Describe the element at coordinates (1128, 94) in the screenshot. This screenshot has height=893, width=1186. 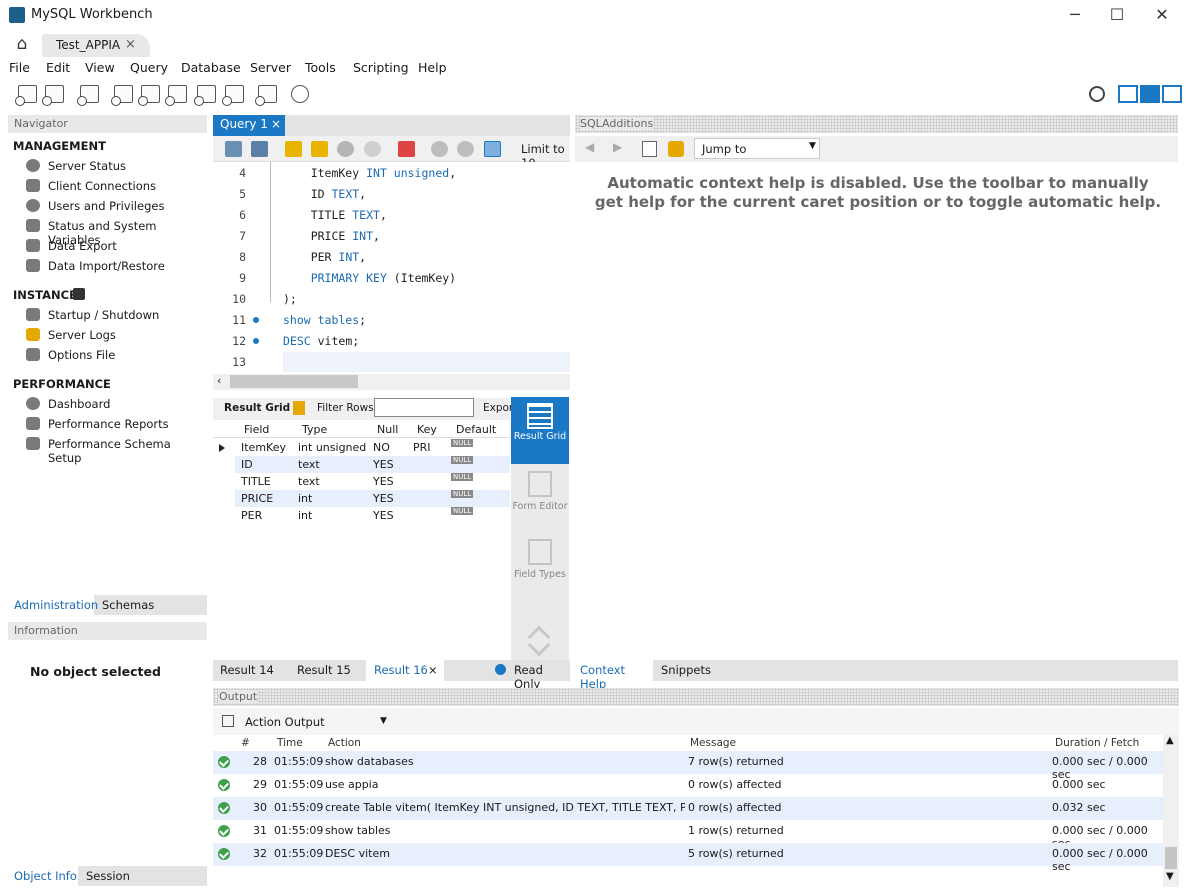
I see `toggle-sidebar-icon` at that location.